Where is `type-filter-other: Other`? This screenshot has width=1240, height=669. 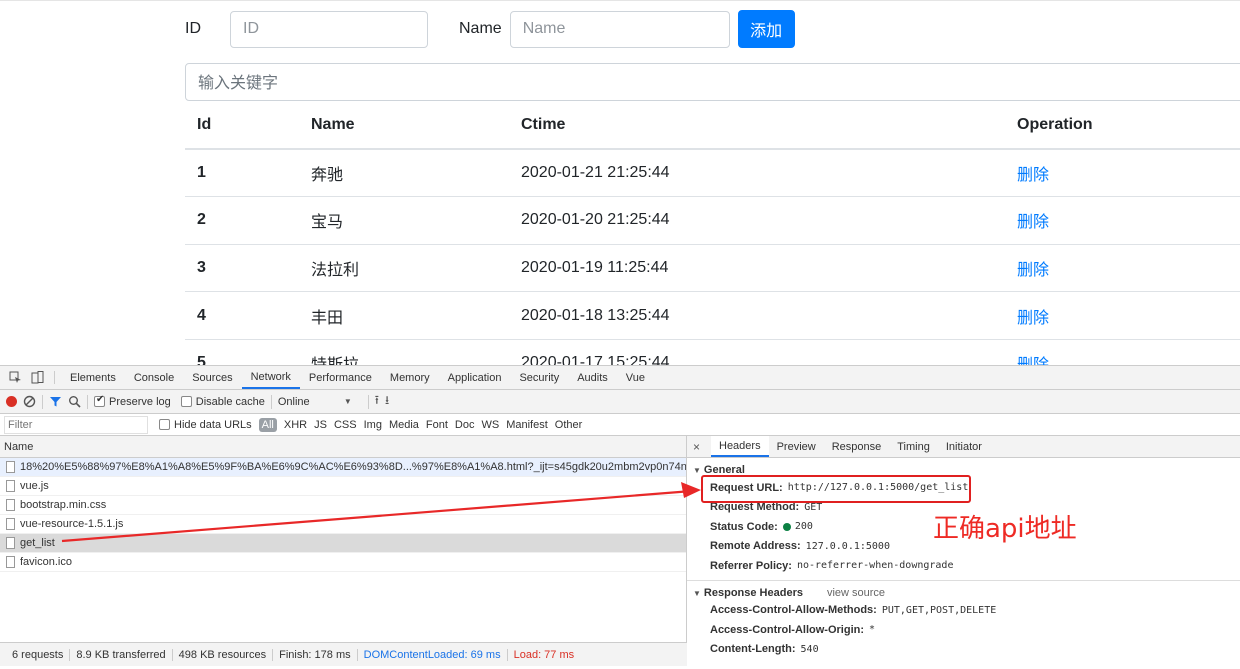 type-filter-other: Other is located at coordinates (569, 425).